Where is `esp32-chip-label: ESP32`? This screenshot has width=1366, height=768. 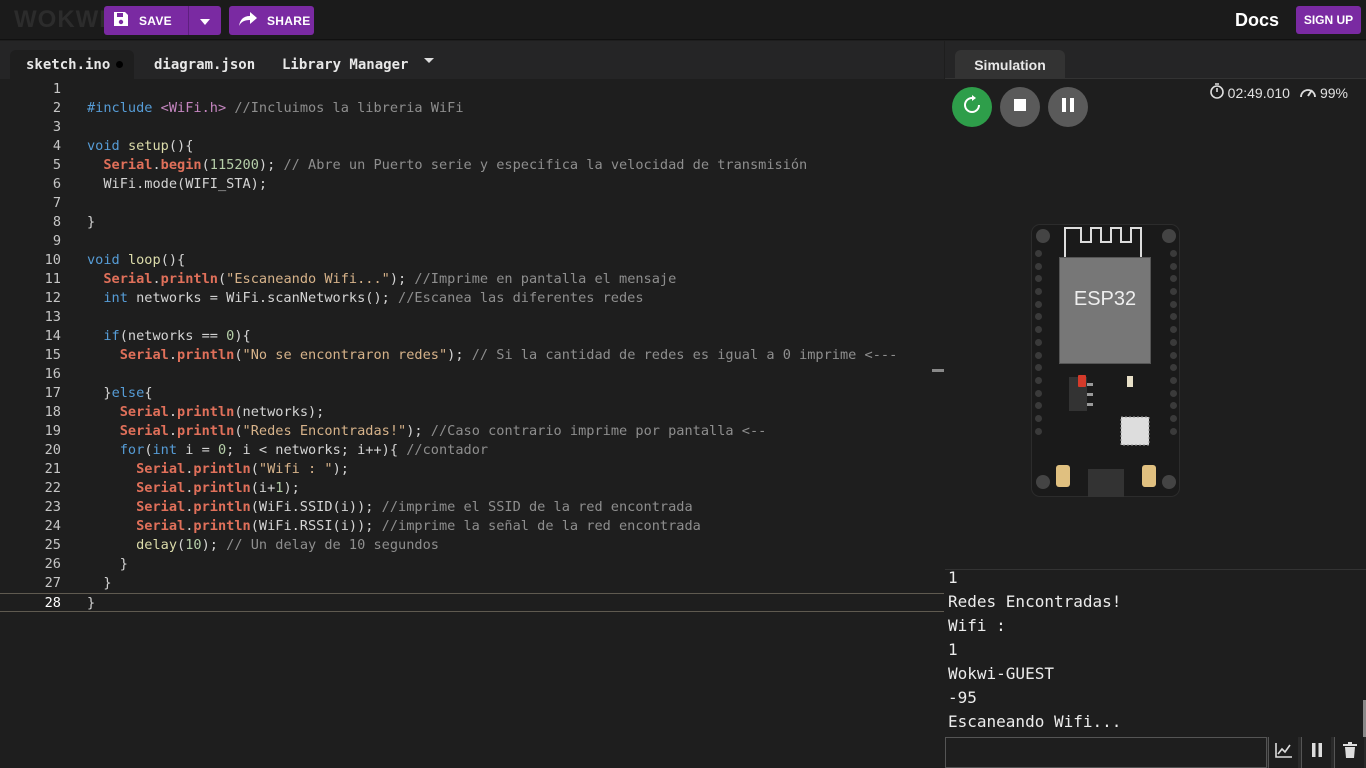 esp32-chip-label: ESP32 is located at coordinates (1105, 299).